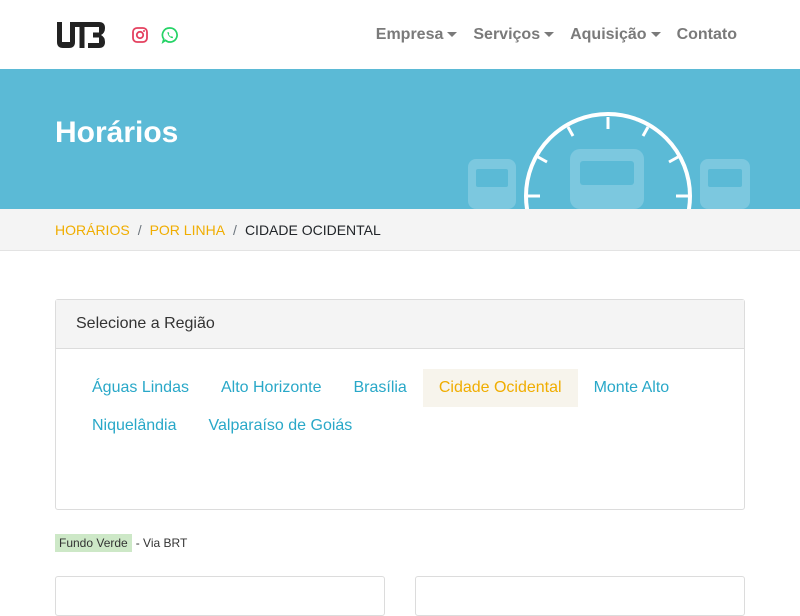 This screenshot has height=616, width=800. I want to click on breadcrumb-por-linha: POR LINHA, so click(187, 230).